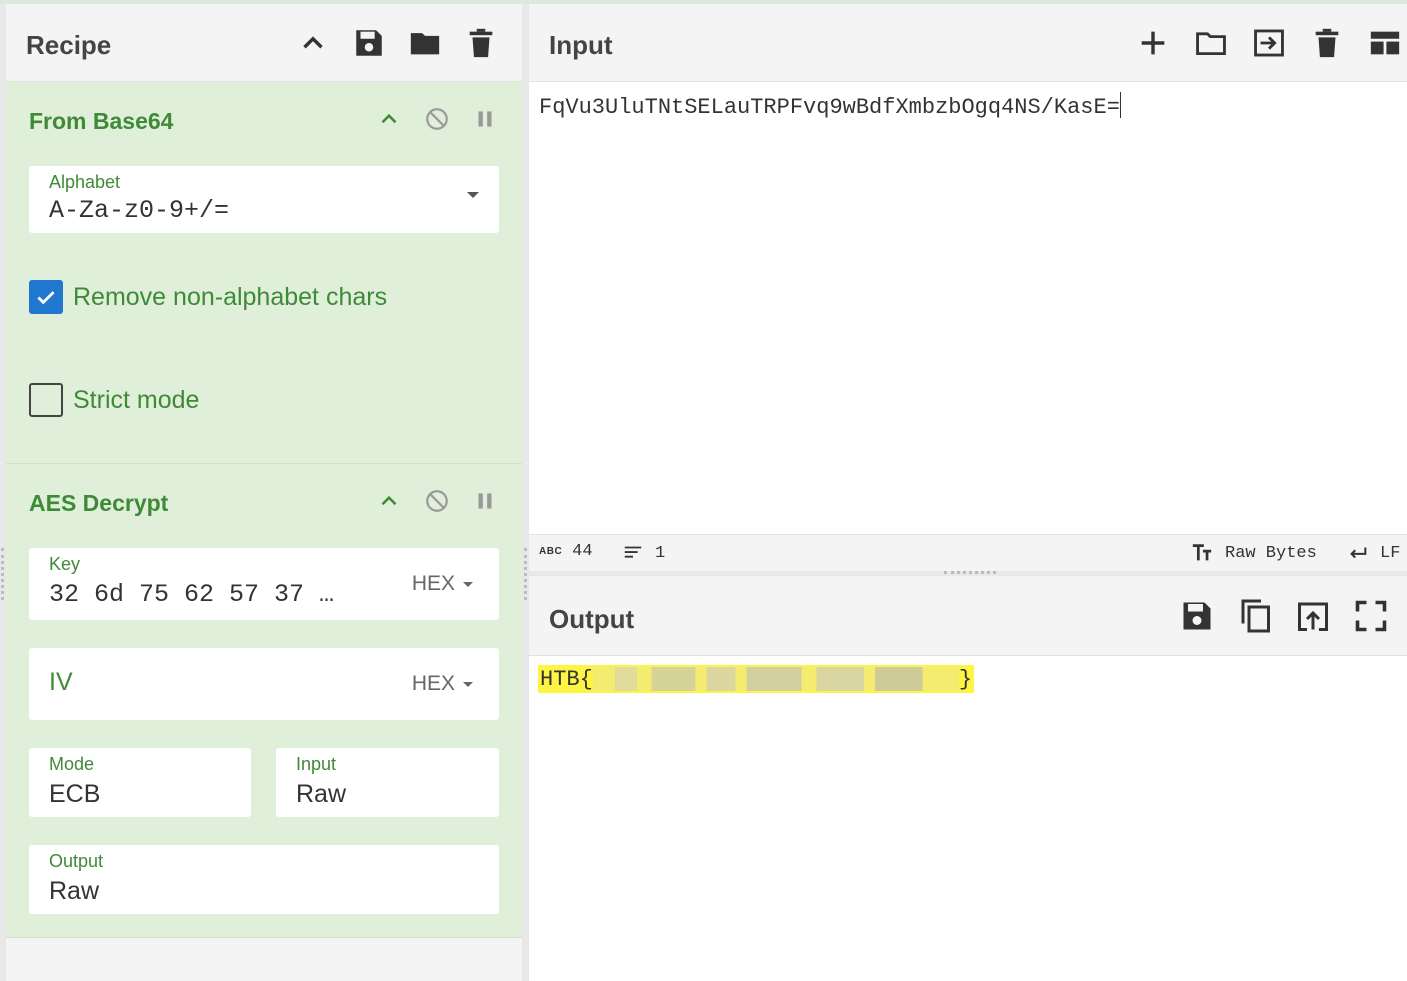 The height and width of the screenshot is (981, 1407). I want to click on recipe-header: Recipe, so click(264, 43).